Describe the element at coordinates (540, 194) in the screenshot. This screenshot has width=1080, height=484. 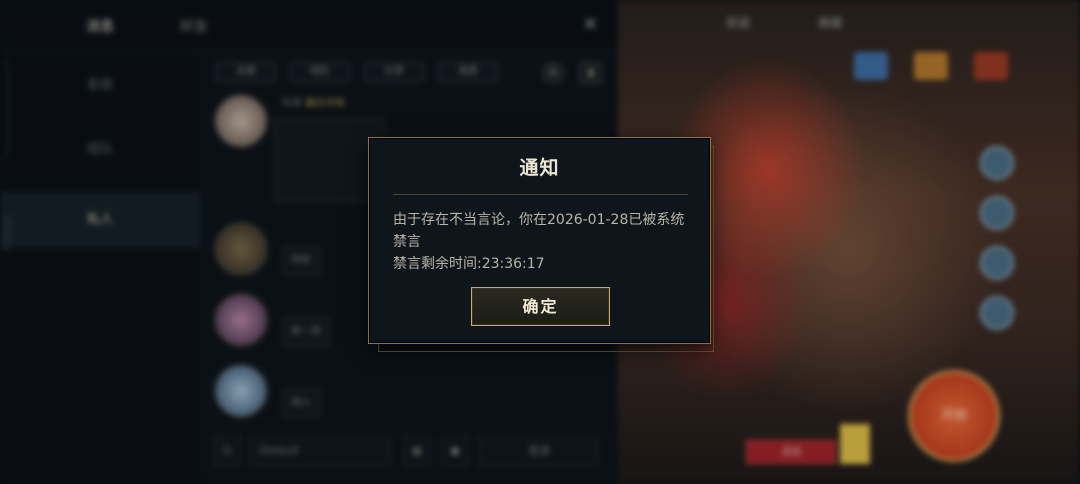
I see `divider` at that location.